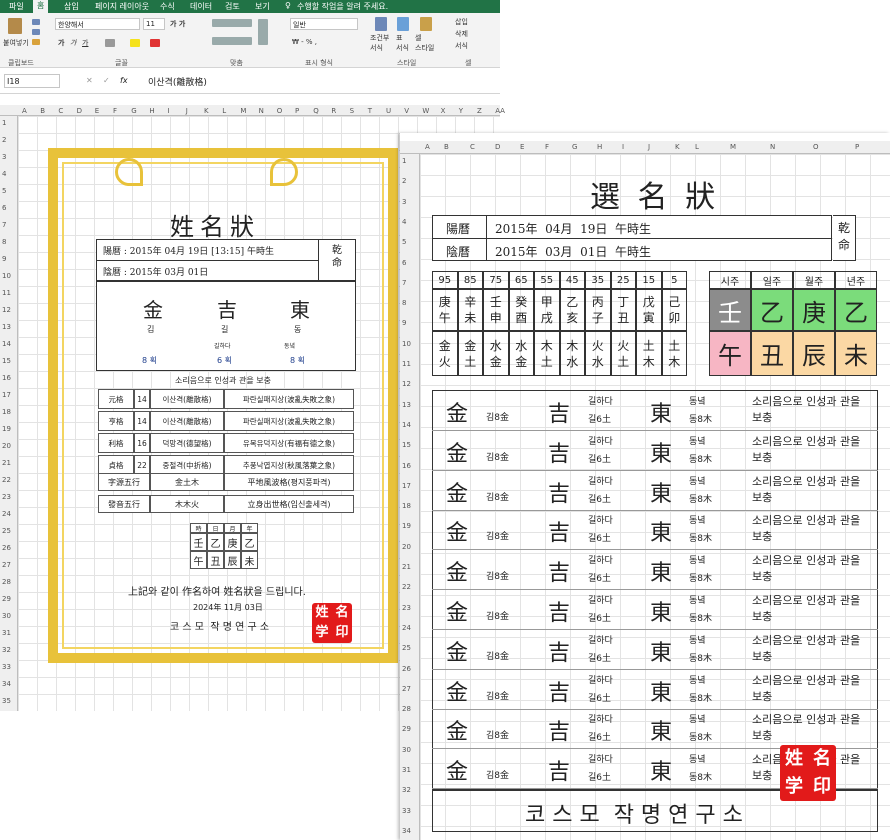  What do you see at coordinates (154, 24) in the screenshot?
I see `font-size-box: 11` at bounding box center [154, 24].